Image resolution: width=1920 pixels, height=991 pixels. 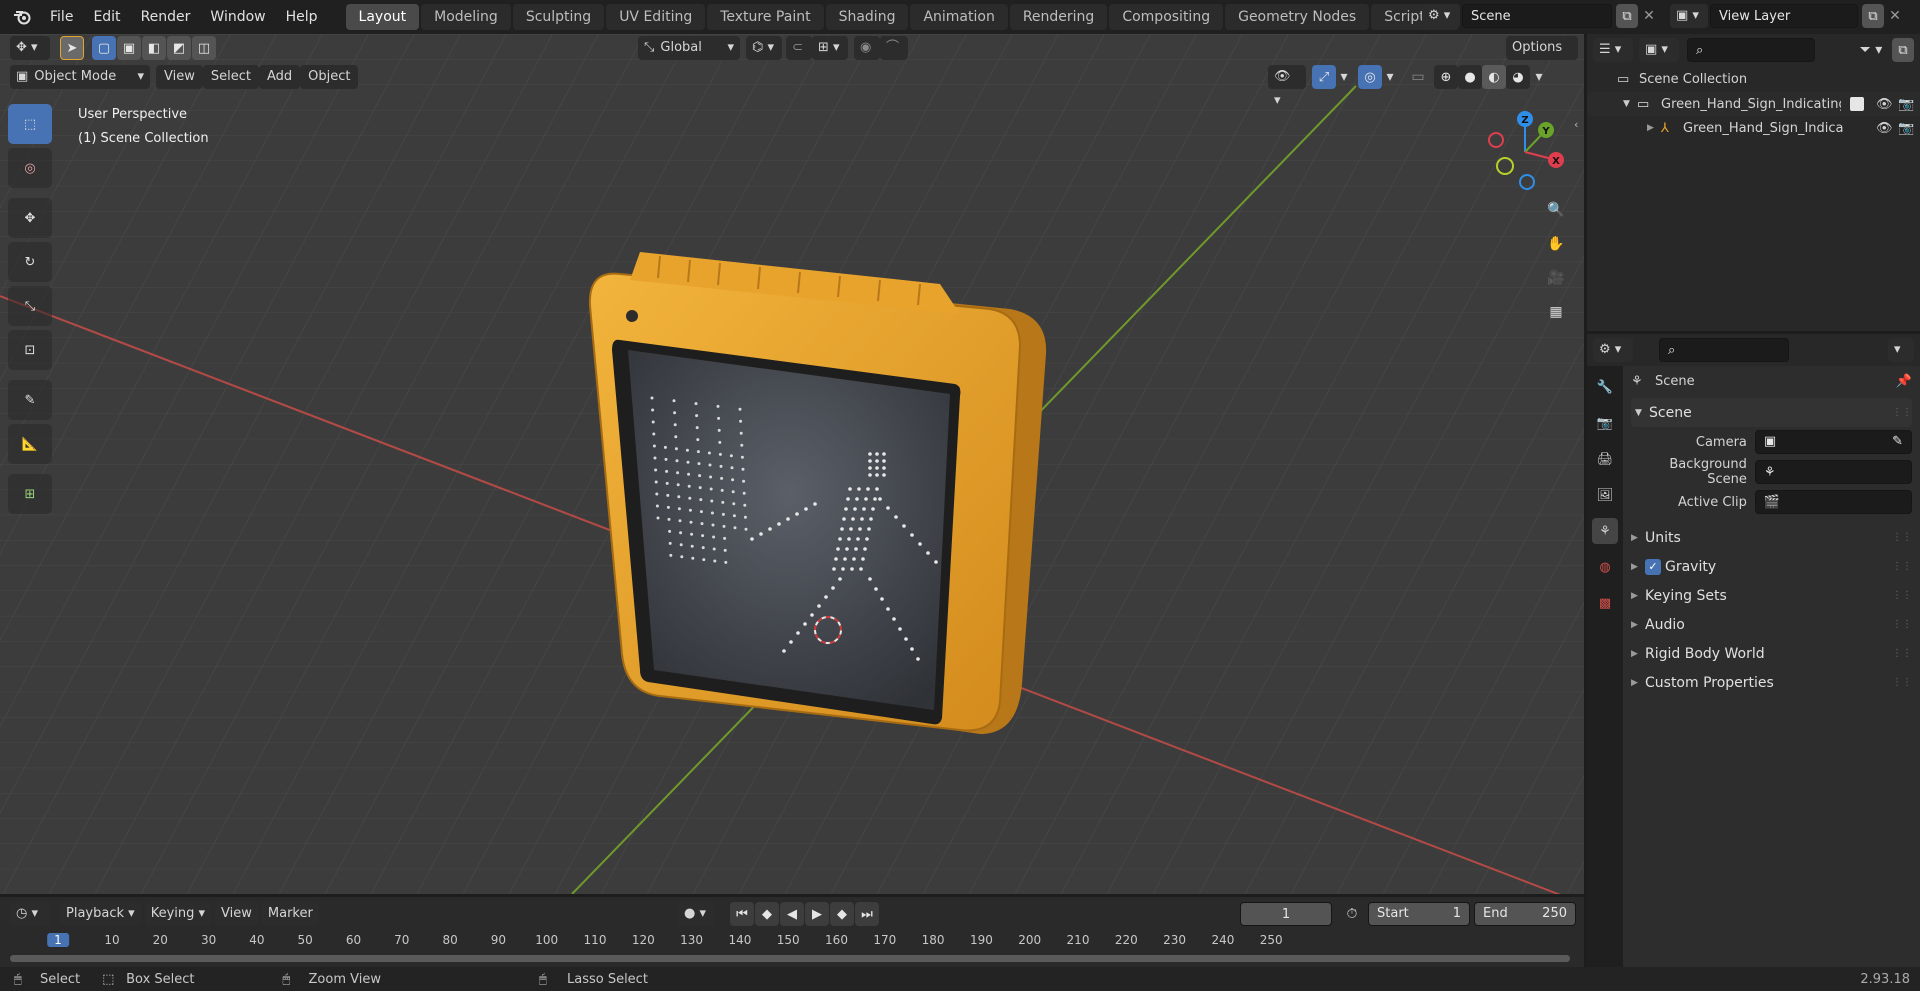 I want to click on texture-tab-icon: ▩, so click(x=1605, y=603).